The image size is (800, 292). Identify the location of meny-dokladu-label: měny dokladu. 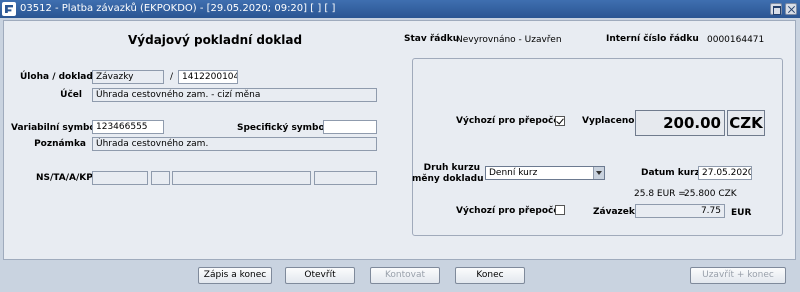
(448, 179).